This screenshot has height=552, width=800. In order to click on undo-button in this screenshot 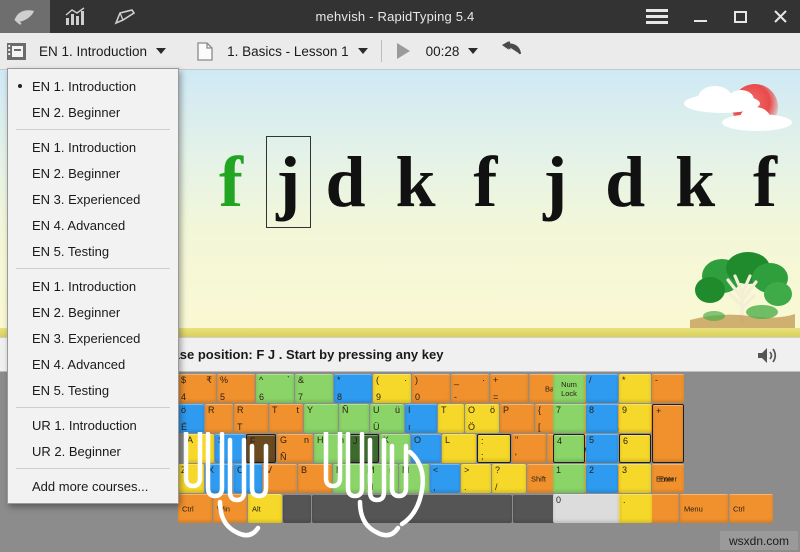, I will do `click(512, 51)`.